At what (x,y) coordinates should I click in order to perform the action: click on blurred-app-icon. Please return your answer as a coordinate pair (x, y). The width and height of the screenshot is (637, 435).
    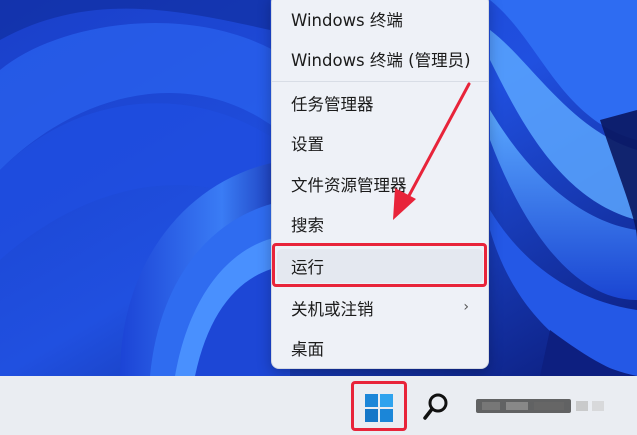
    Looking at the image, I should click on (541, 406).